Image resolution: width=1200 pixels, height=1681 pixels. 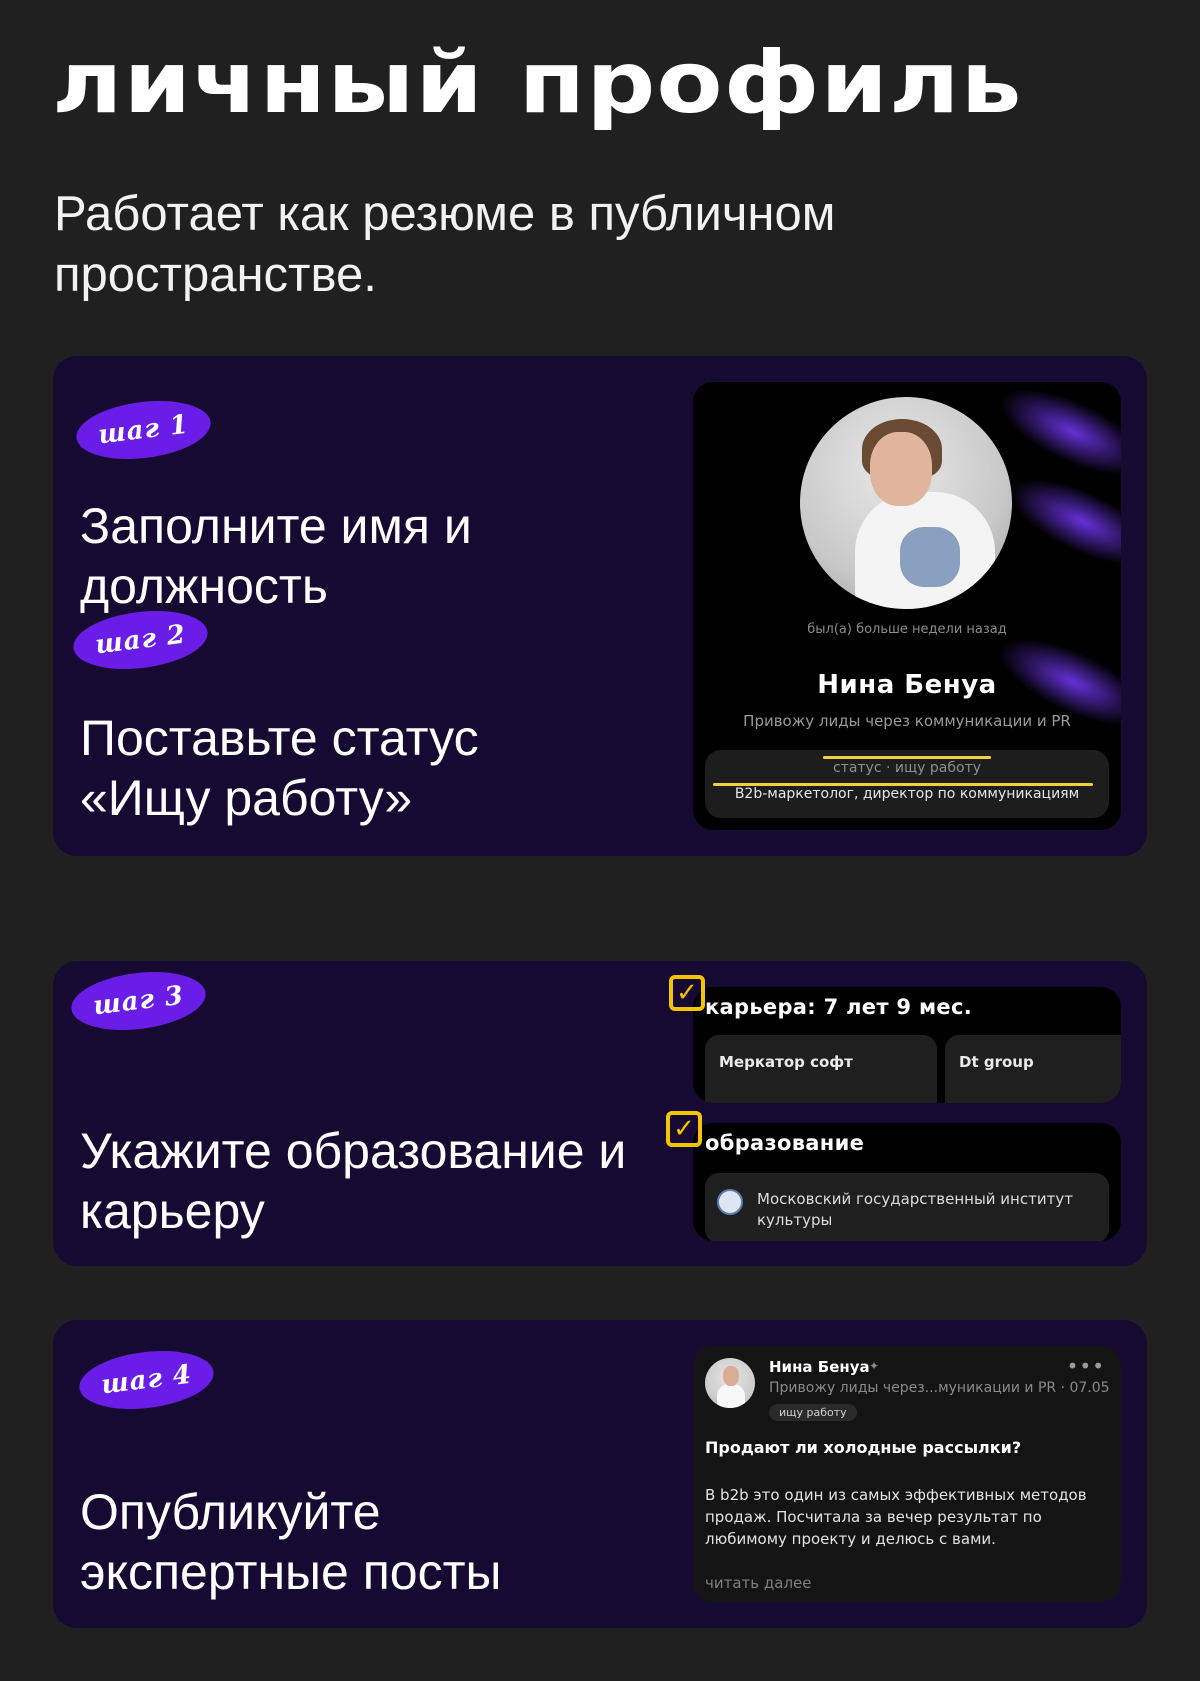 What do you see at coordinates (279, 768) in the screenshot?
I see `step-2-text: Поставьте статус «Ищу работу»` at bounding box center [279, 768].